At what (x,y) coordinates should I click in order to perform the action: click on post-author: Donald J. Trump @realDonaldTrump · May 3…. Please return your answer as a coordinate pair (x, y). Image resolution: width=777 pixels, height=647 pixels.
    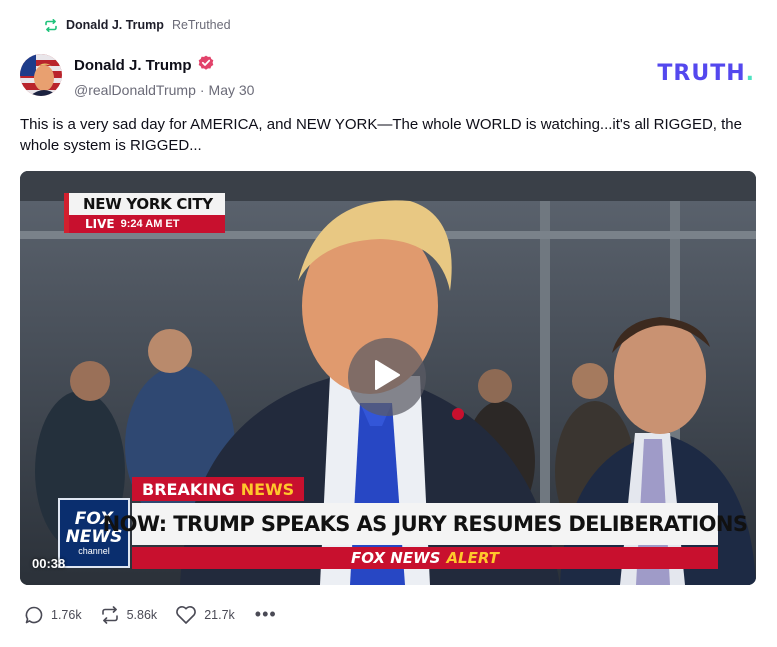
    Looking at the image, I should click on (164, 76).